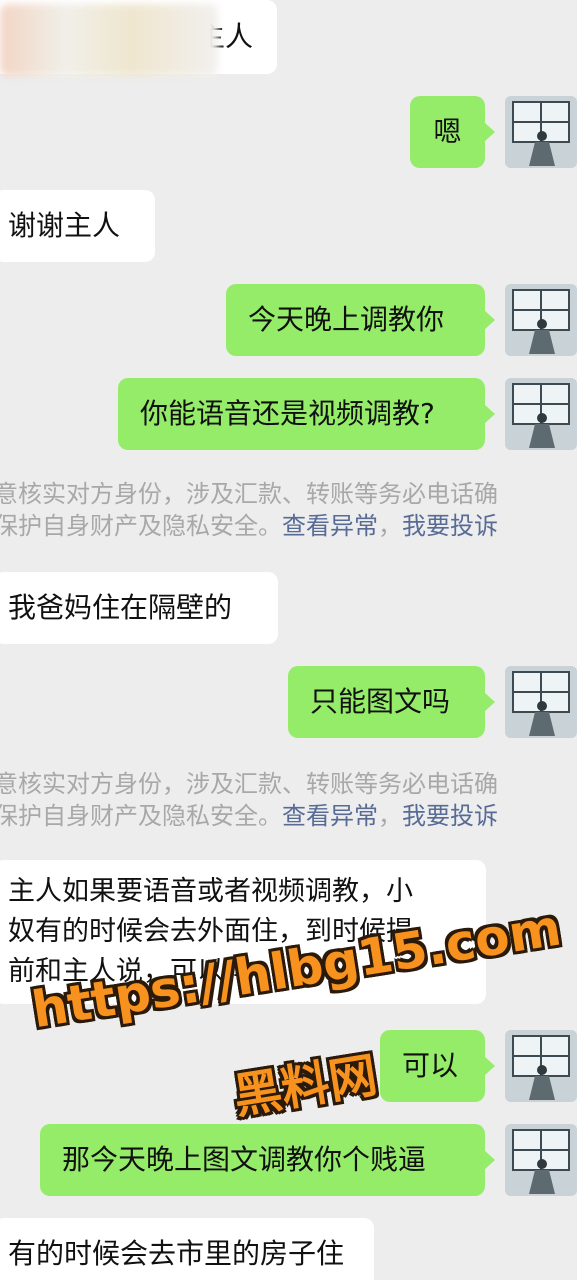 The height and width of the screenshot is (1280, 577). Describe the element at coordinates (210, 931) in the screenshot. I see `message-line: 奴有的时候会去外面住，到时候提` at that location.